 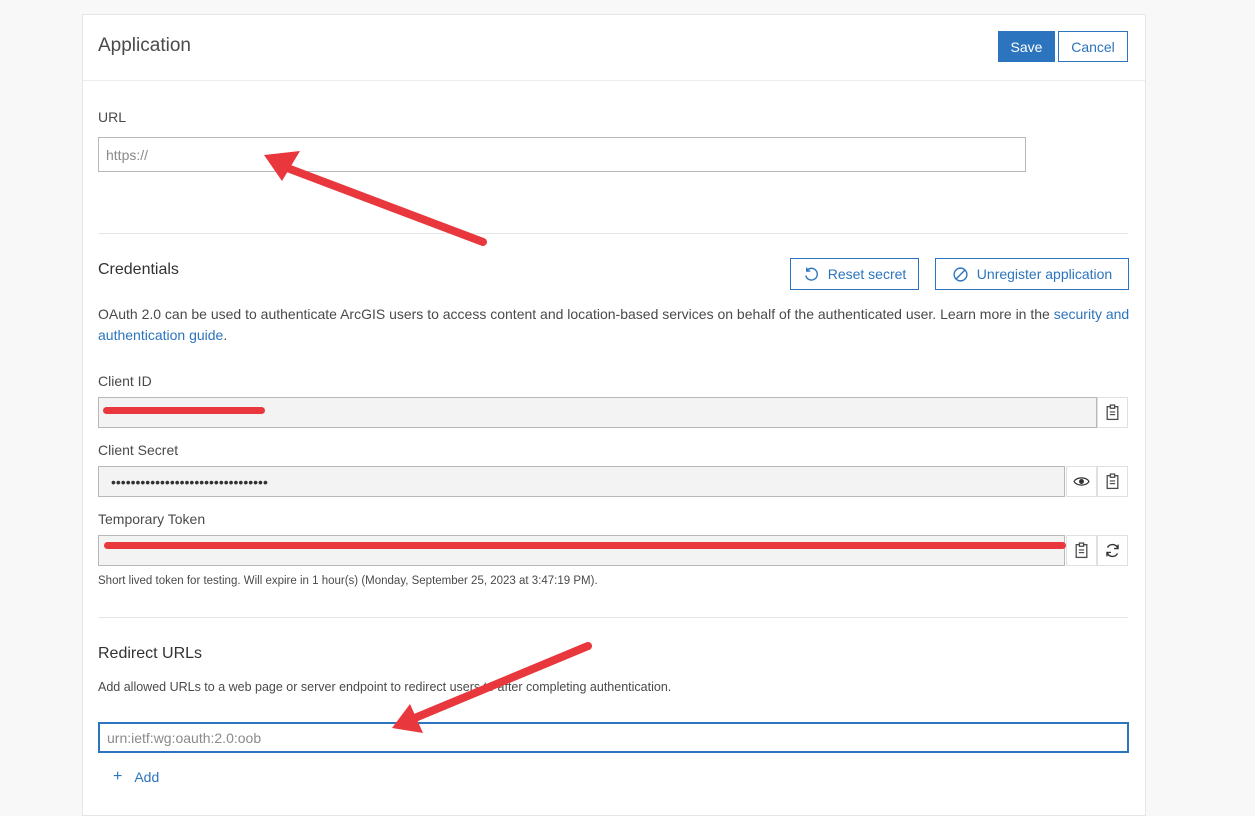 What do you see at coordinates (125, 381) in the screenshot?
I see `client-id-label: Client ID` at bounding box center [125, 381].